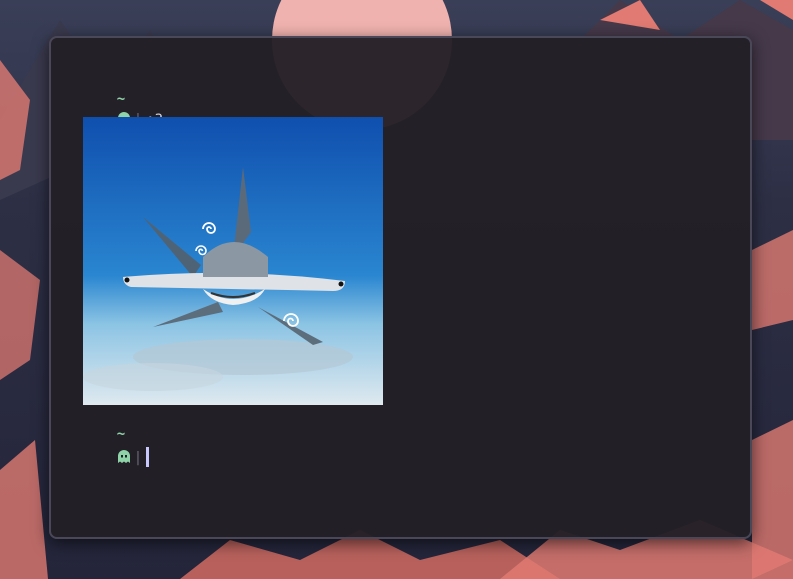 The width and height of the screenshot is (793, 579). What do you see at coordinates (148, 457) in the screenshot?
I see `text-cursor` at bounding box center [148, 457].